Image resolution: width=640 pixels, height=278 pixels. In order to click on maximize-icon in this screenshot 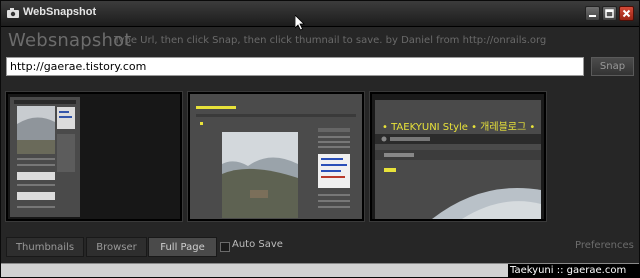, I will do `click(609, 13)`.